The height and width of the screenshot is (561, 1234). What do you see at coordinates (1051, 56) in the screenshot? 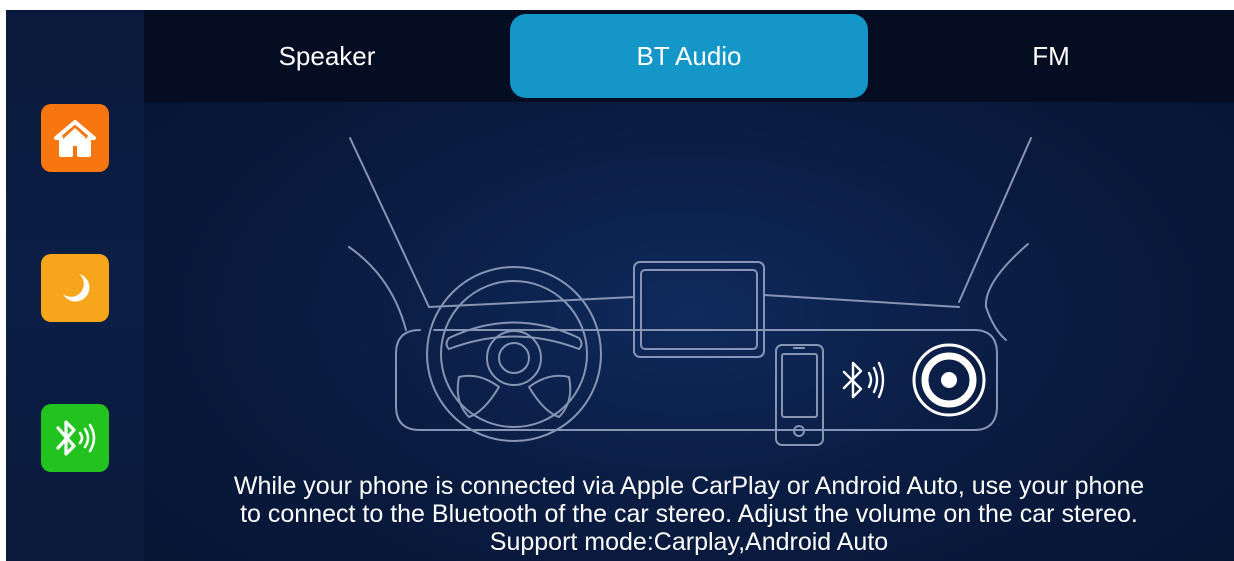
I see `tab-fm: FM` at bounding box center [1051, 56].